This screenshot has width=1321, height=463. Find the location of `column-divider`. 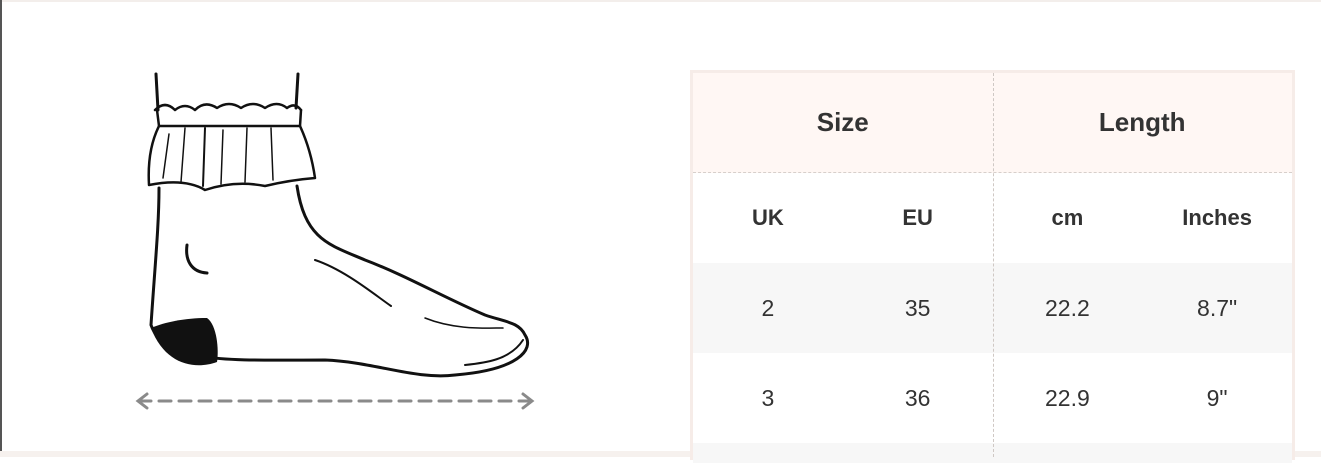

column-divider is located at coordinates (993, 265).